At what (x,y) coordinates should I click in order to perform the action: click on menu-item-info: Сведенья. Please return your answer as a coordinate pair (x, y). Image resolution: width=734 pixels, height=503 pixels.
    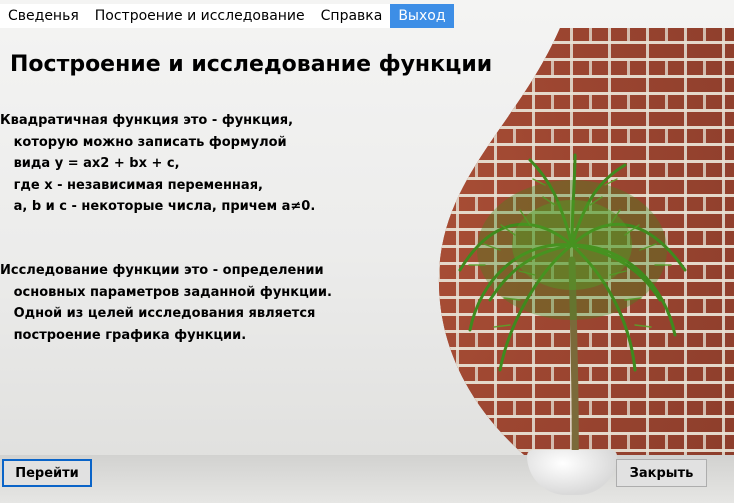
    Looking at the image, I should click on (43, 16).